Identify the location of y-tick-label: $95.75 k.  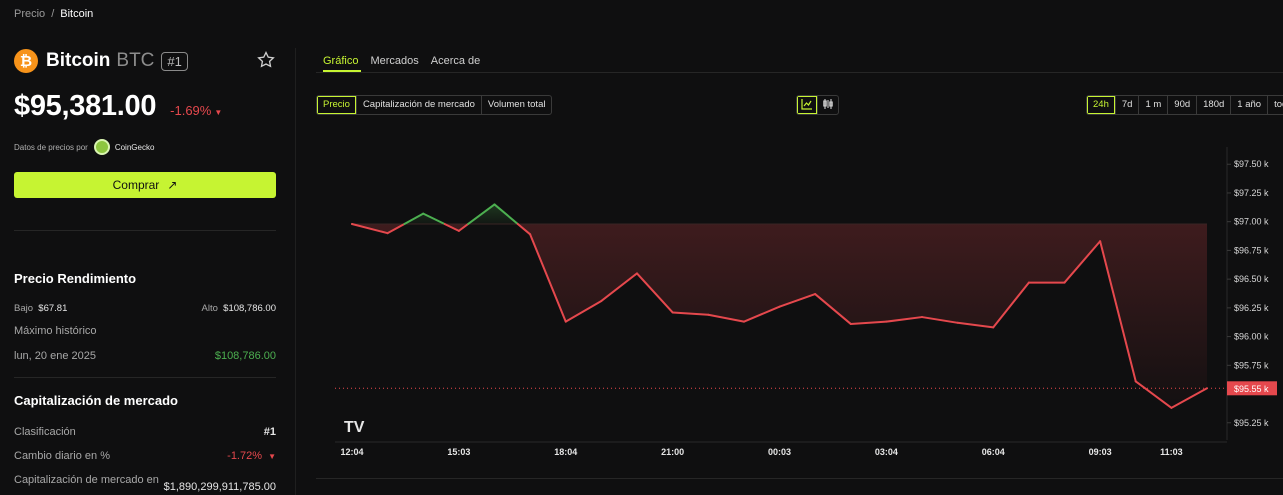
(1251, 365).